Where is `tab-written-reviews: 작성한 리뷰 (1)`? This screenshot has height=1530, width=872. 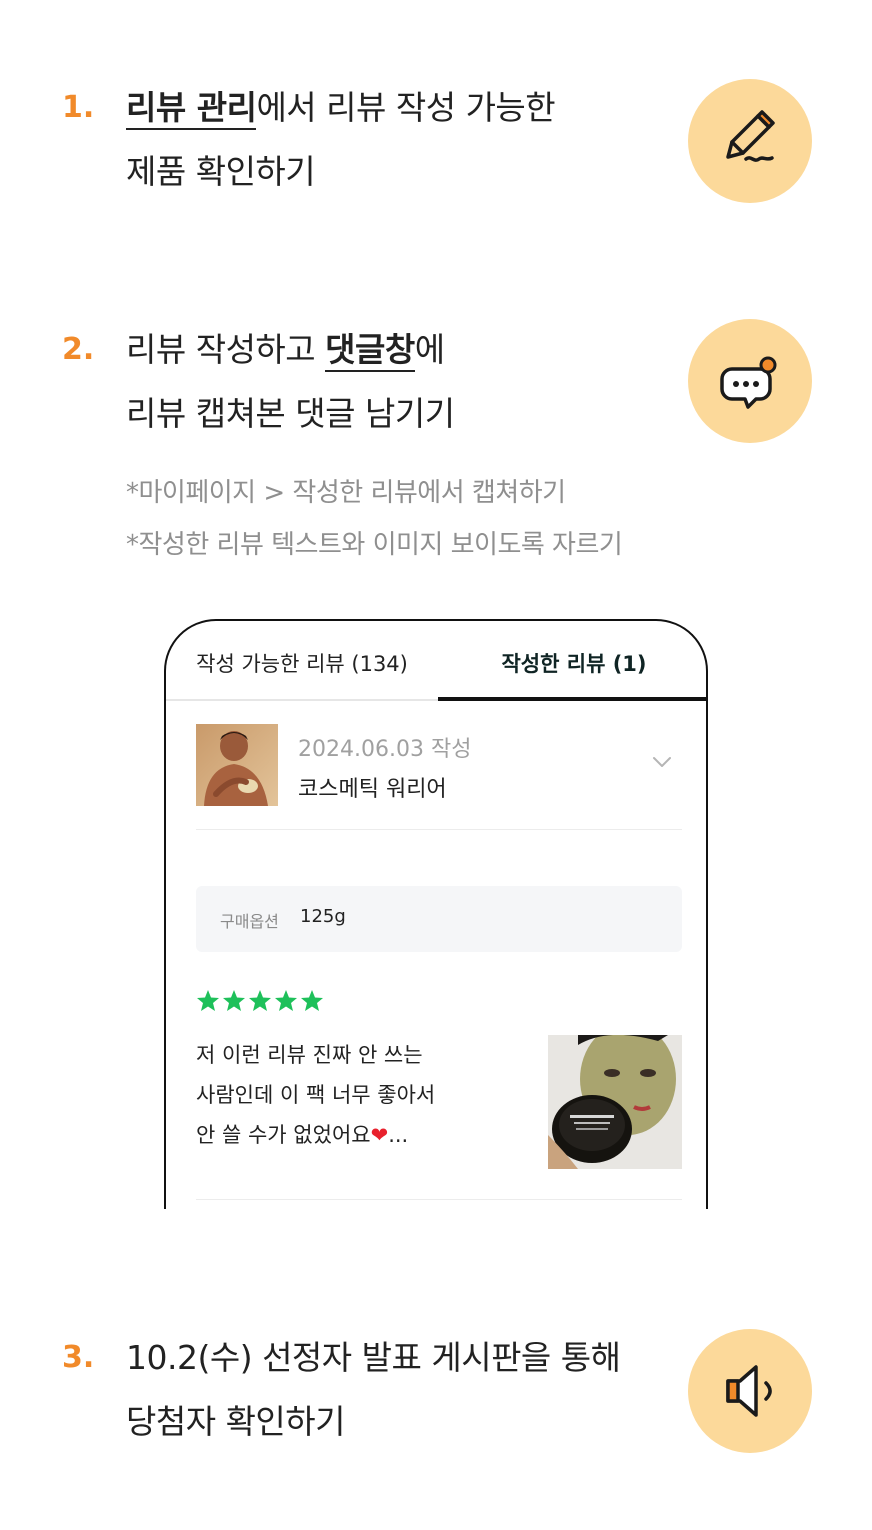 tab-written-reviews: 작성한 리뷰 (1) is located at coordinates (572, 661).